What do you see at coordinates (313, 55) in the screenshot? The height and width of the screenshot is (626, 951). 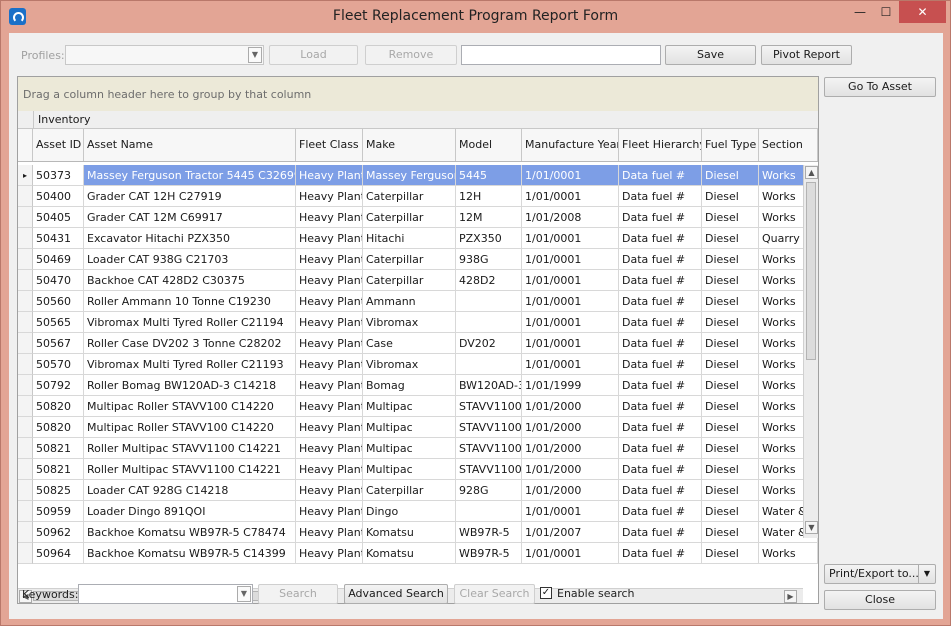 I see `load-button: Load` at bounding box center [313, 55].